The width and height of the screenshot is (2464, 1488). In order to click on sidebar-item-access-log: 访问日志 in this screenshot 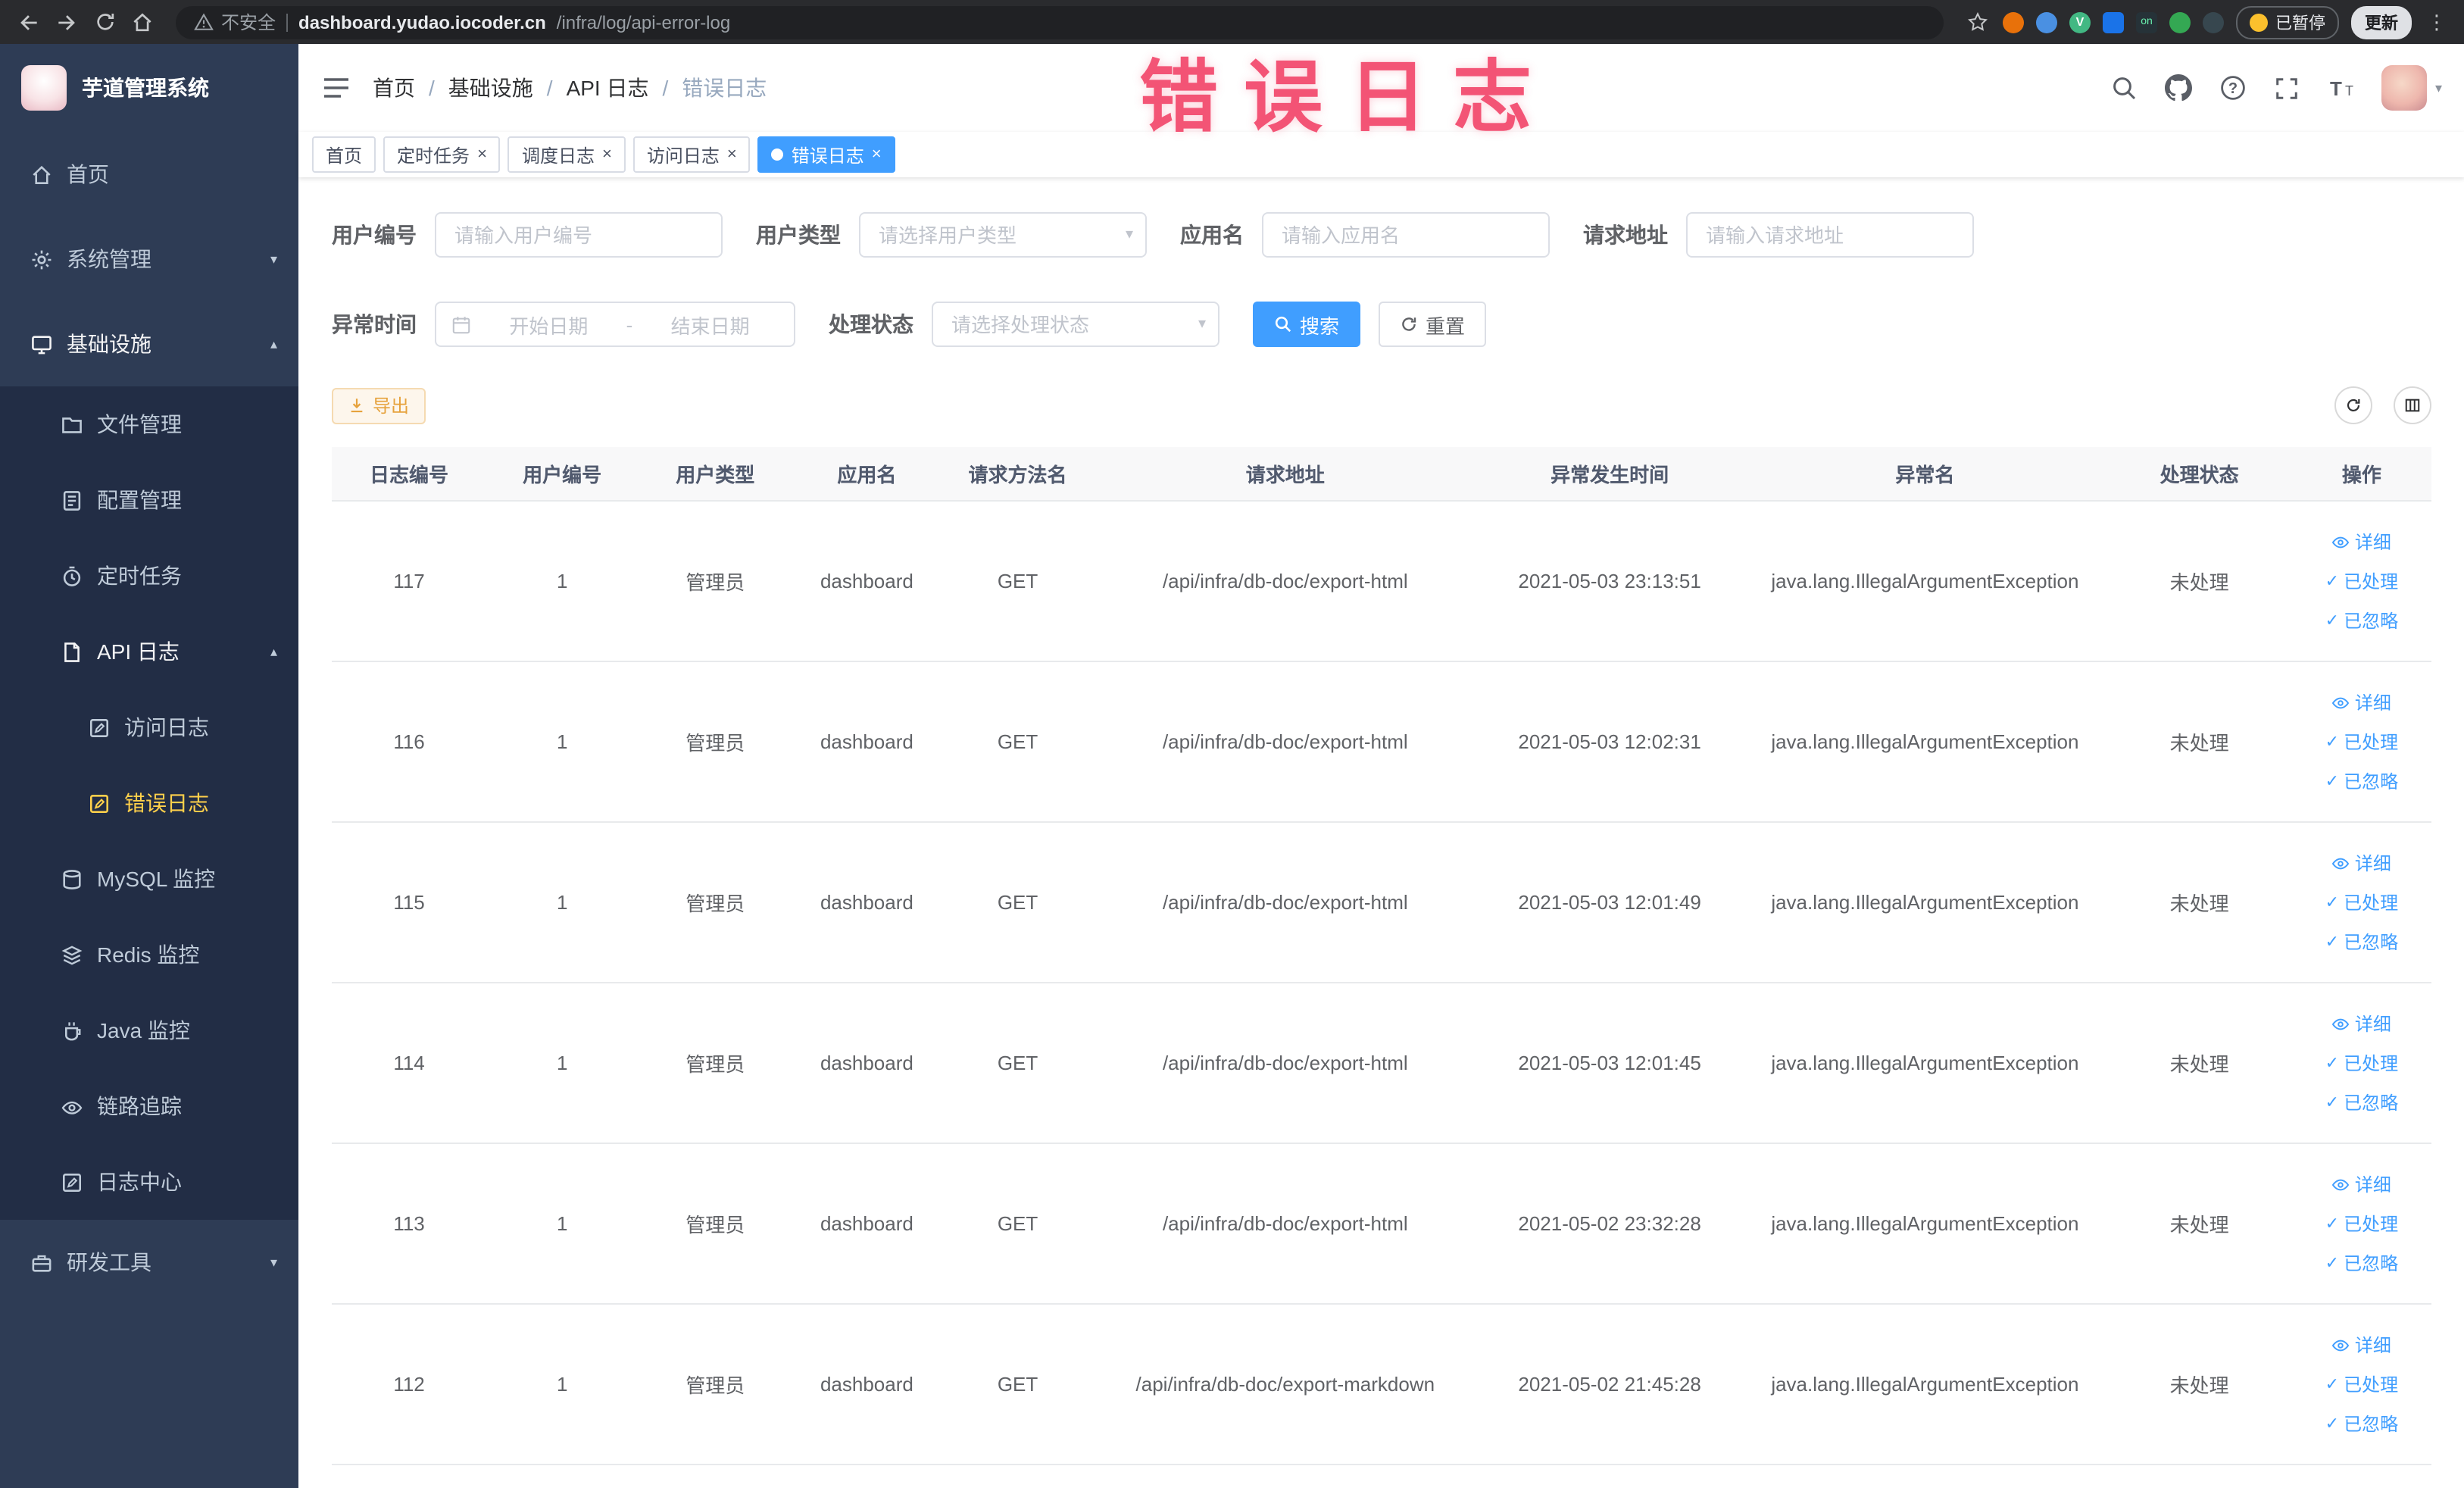, I will do `click(149, 727)`.